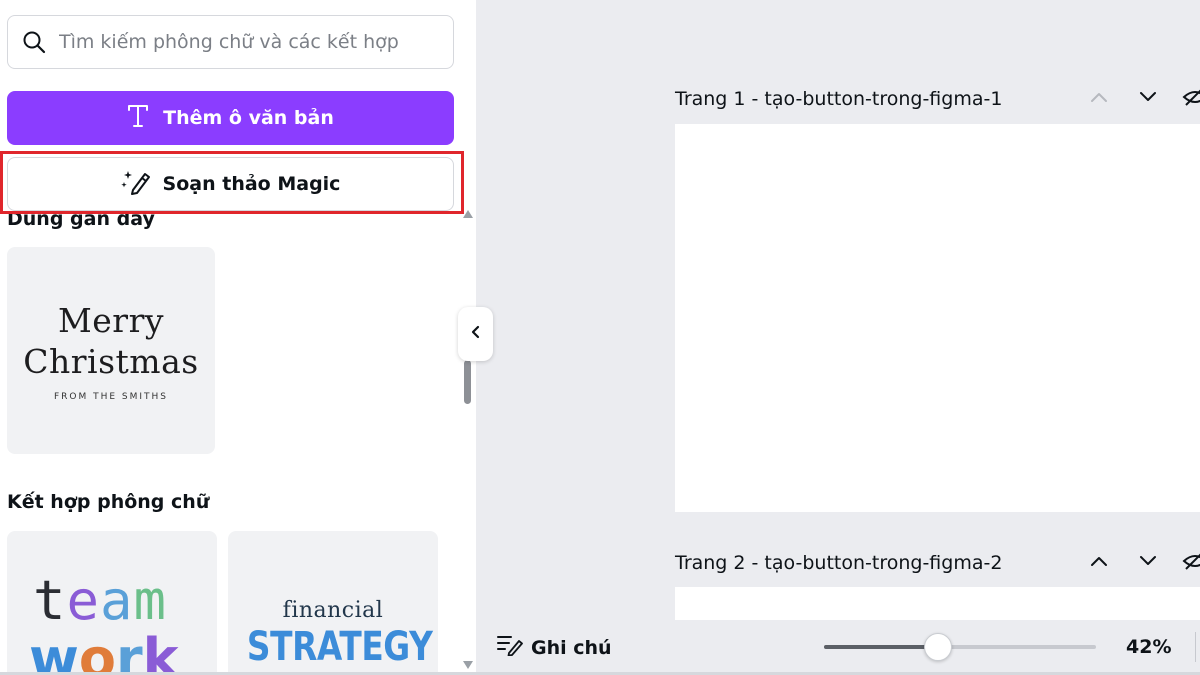  I want to click on zoom-slider-thumb, so click(938, 647).